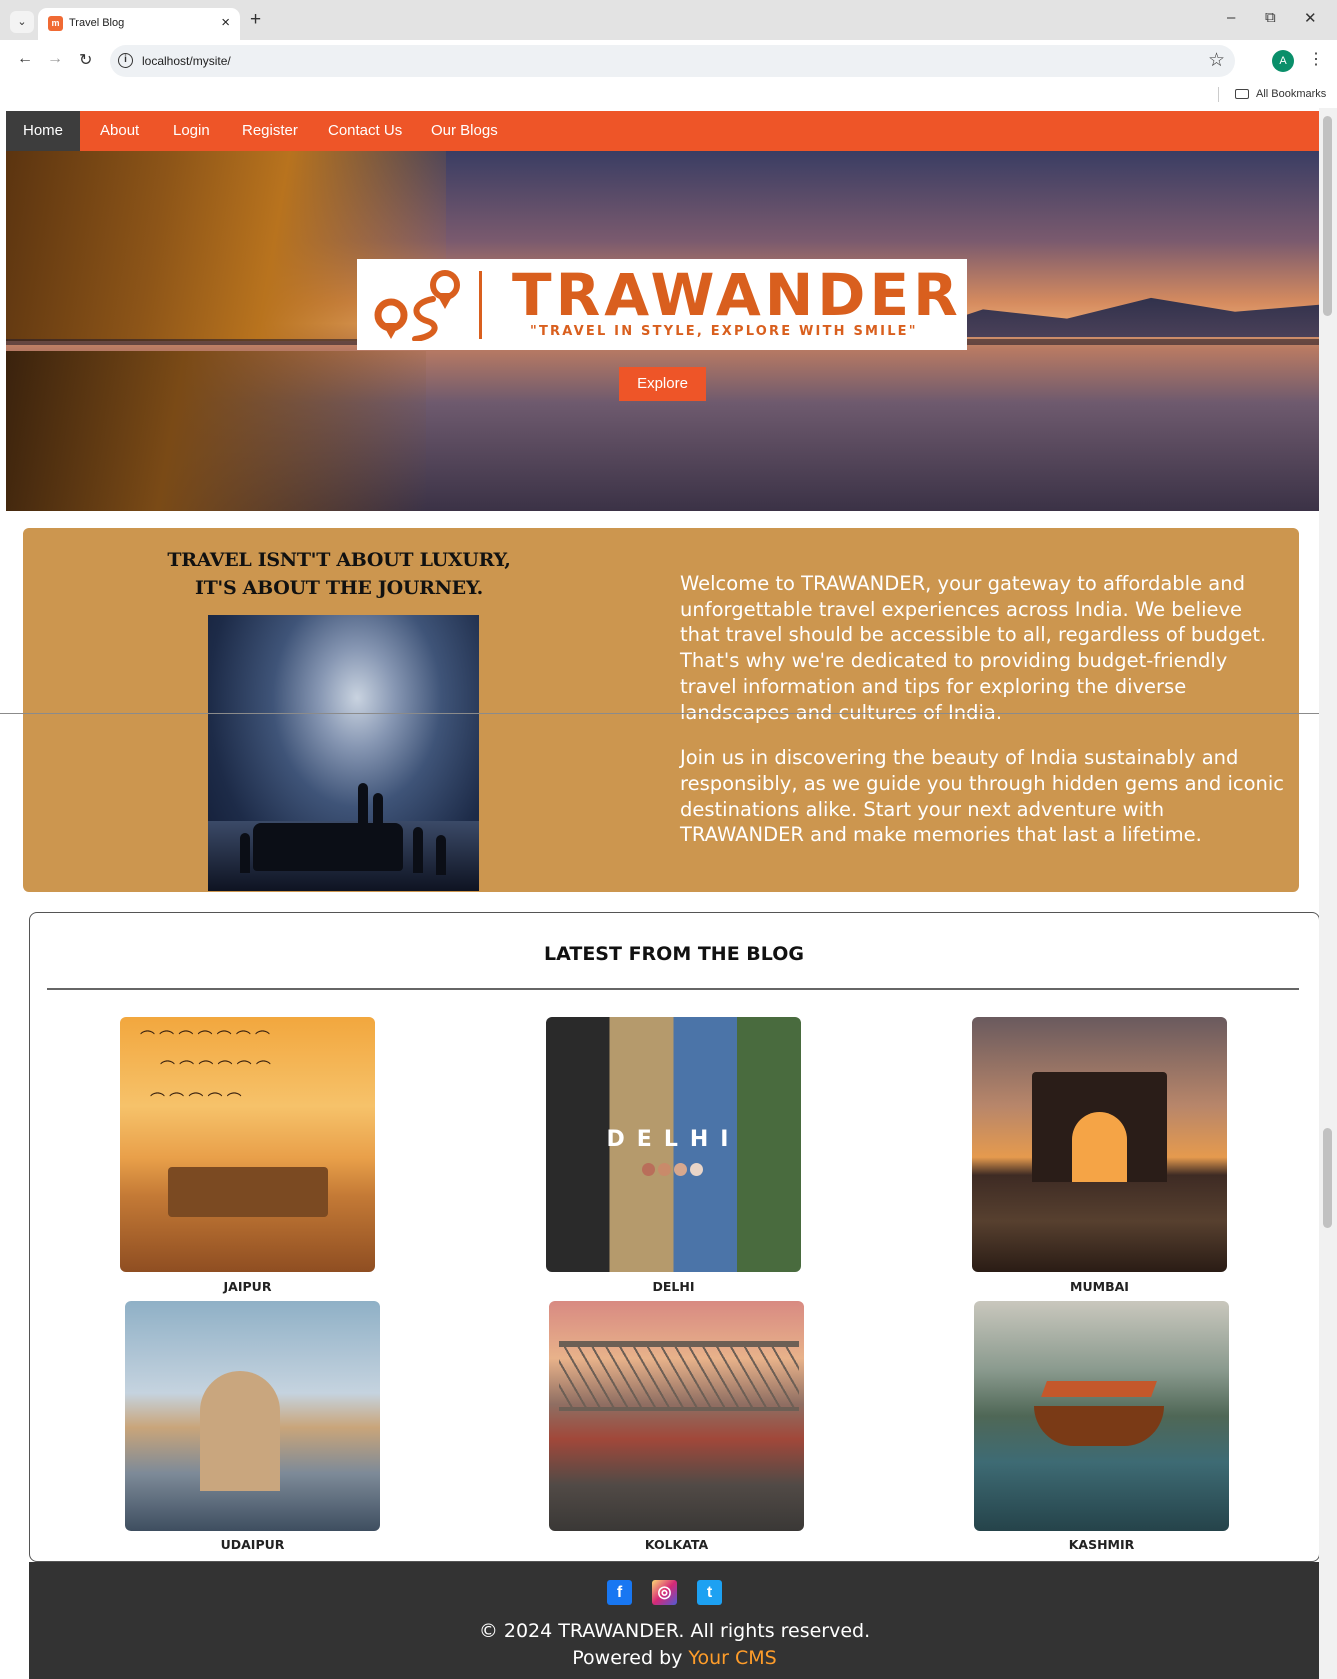  Describe the element at coordinates (1231, 17) in the screenshot. I see `minimize-button: –` at that location.